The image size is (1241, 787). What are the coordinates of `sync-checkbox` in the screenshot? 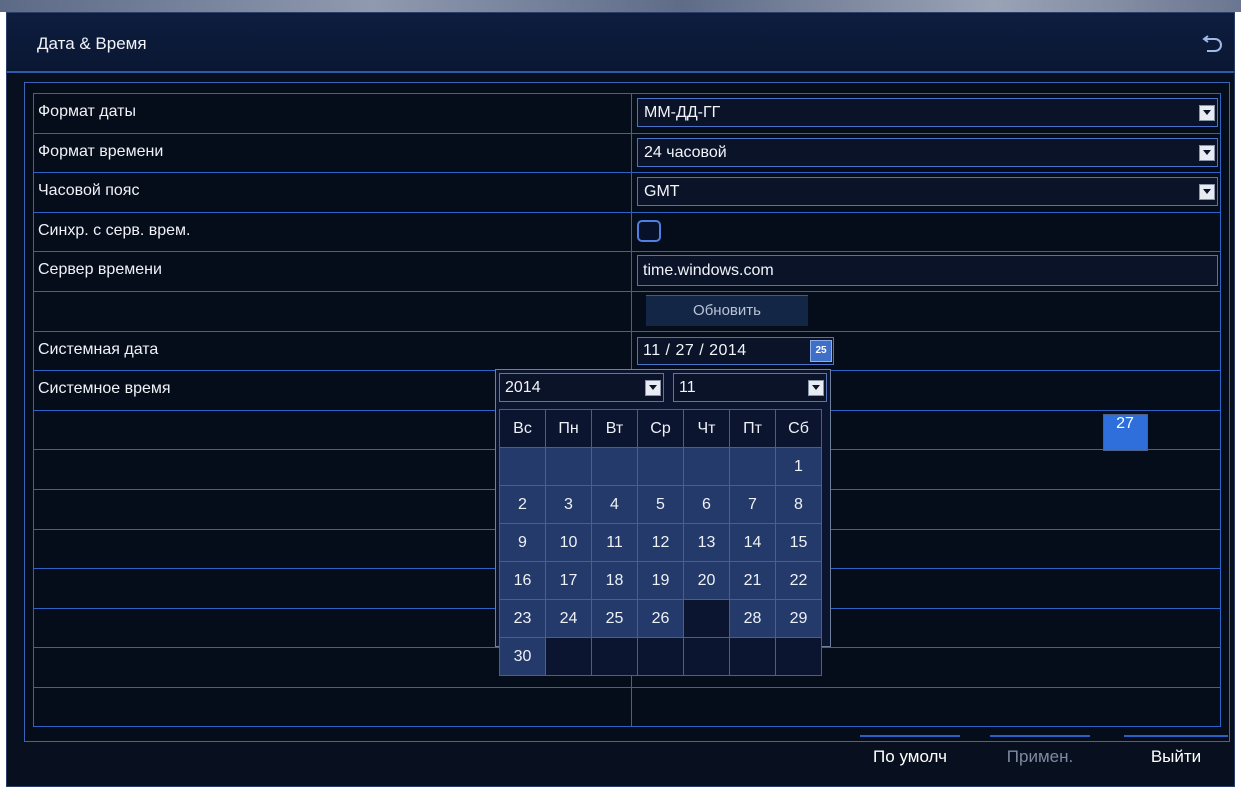 It's located at (649, 230).